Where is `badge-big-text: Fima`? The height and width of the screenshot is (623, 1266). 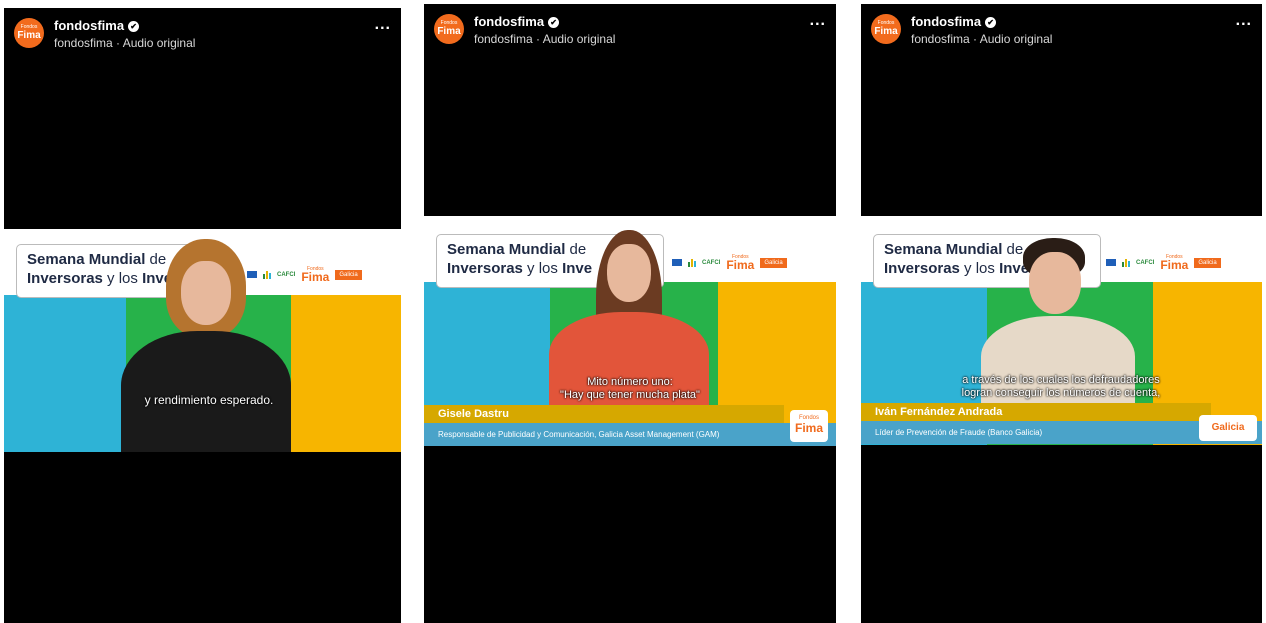
badge-big-text: Fima is located at coordinates (808, 428).